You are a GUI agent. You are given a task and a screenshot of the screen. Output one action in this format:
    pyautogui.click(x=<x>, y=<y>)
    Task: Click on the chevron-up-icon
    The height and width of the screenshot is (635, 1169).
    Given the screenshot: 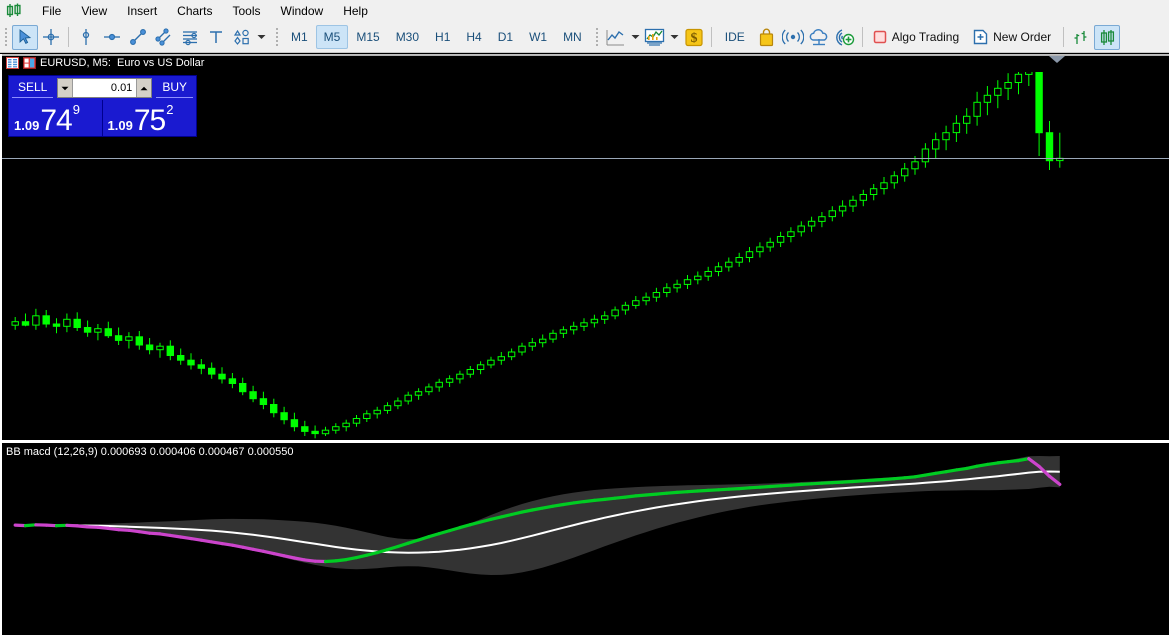 What is the action you would take?
    pyautogui.click(x=144, y=88)
    